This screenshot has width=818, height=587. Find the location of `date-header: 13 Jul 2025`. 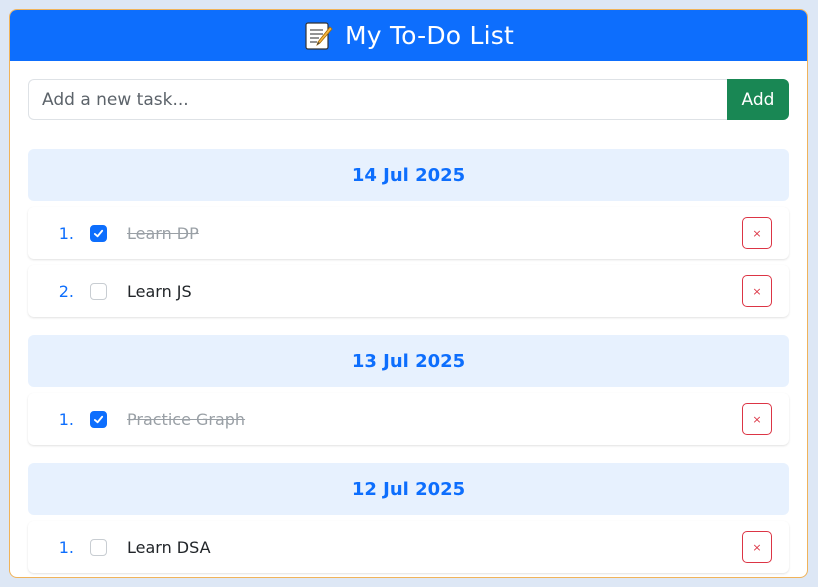

date-header: 13 Jul 2025 is located at coordinates (408, 361).